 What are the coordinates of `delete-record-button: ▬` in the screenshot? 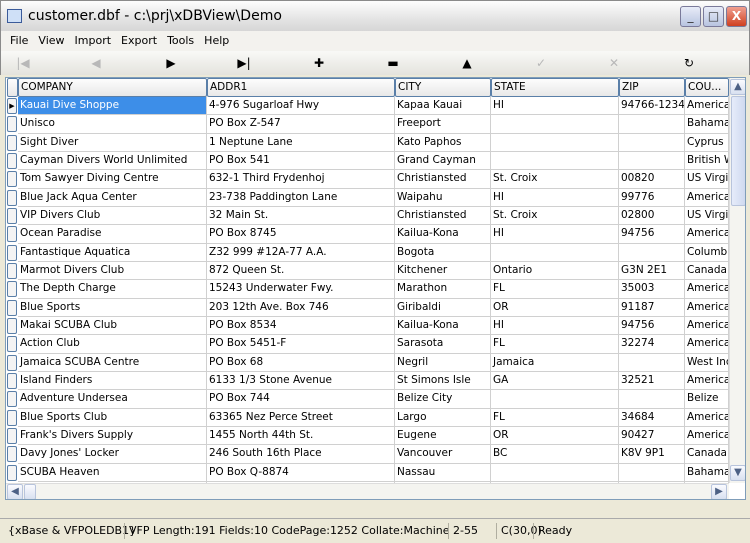 It's located at (393, 63).